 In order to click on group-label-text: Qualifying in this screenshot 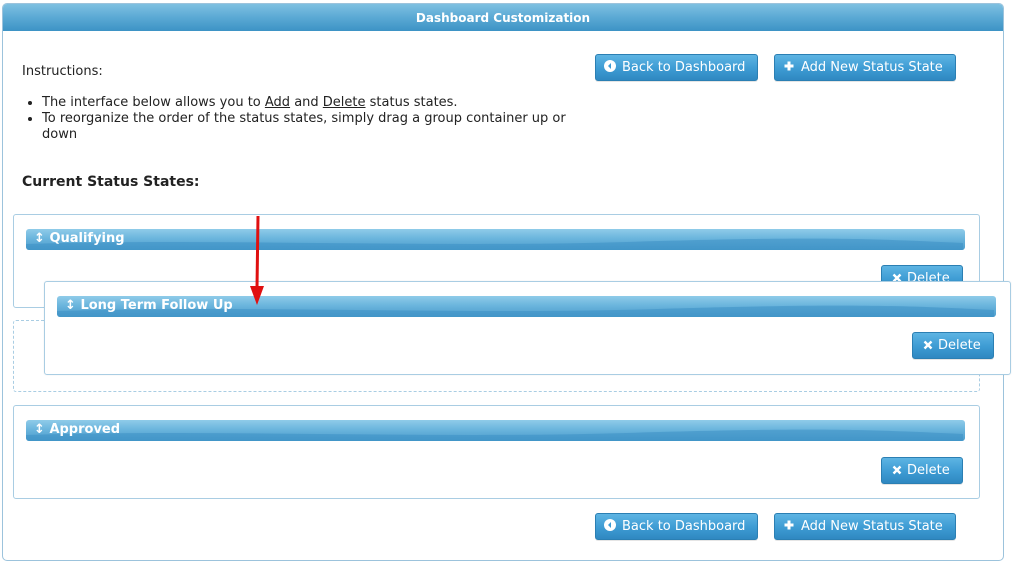, I will do `click(87, 238)`.